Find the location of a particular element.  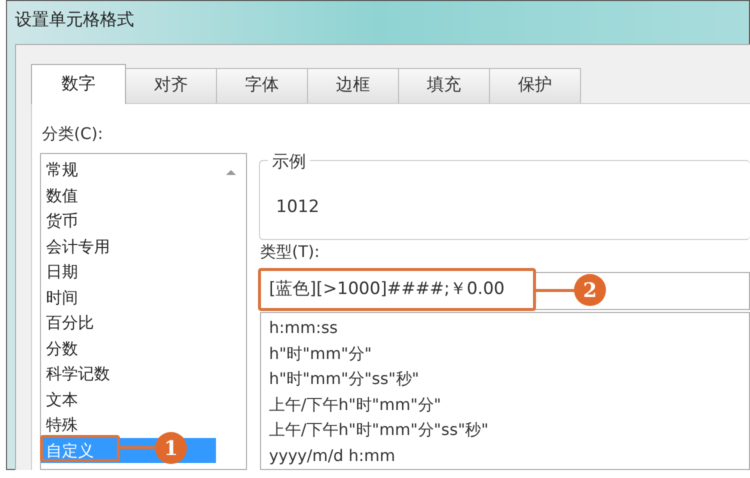

tab: 边框 is located at coordinates (353, 85).